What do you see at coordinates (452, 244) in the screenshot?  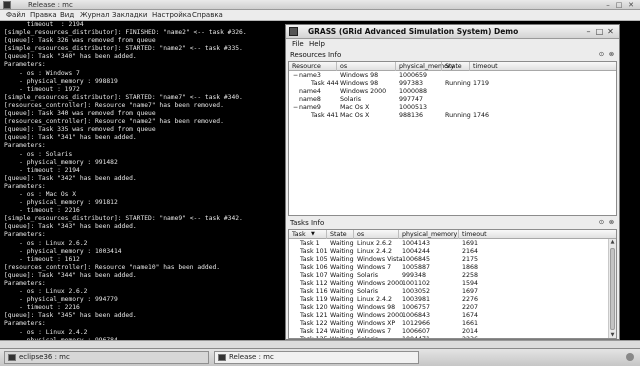 I see `task-row: Task 1 Waiting Linux 2.6.2 1004143 1691` at bounding box center [452, 244].